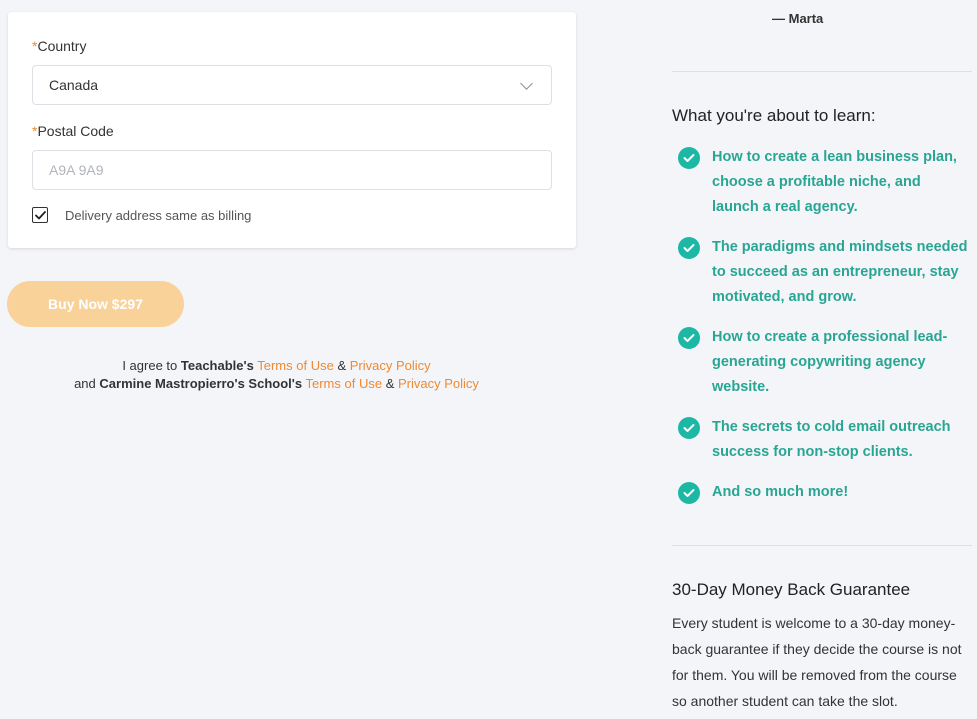 Image resolution: width=977 pixels, height=719 pixels. I want to click on checkmark-icon, so click(40, 214).